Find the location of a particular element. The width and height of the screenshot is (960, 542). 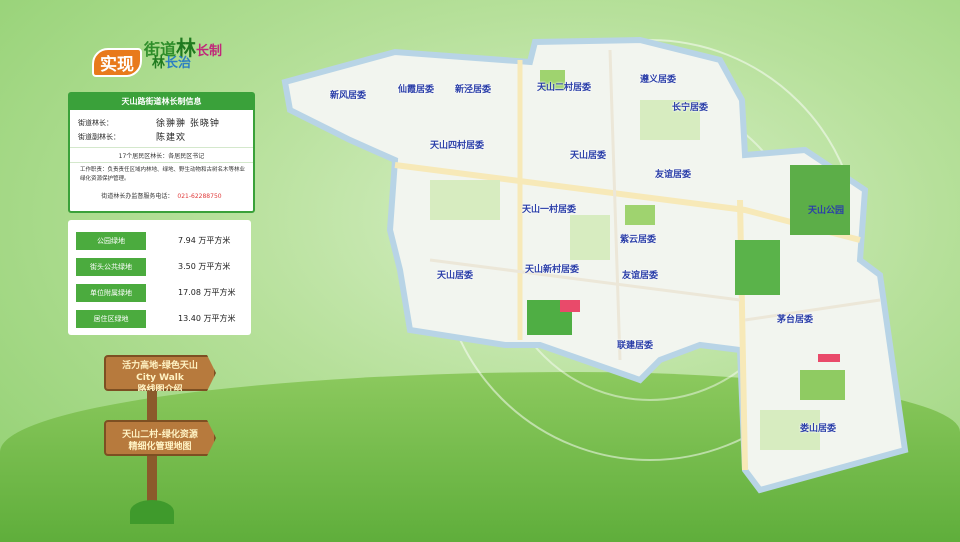

district-label: 娄山居委 is located at coordinates (818, 427).